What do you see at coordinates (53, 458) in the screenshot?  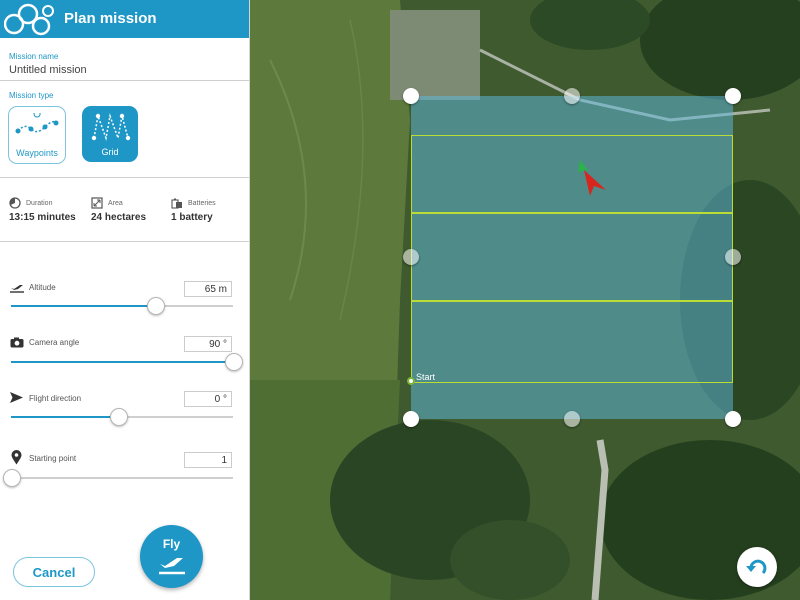 I see `starting-point-label: Starting point` at bounding box center [53, 458].